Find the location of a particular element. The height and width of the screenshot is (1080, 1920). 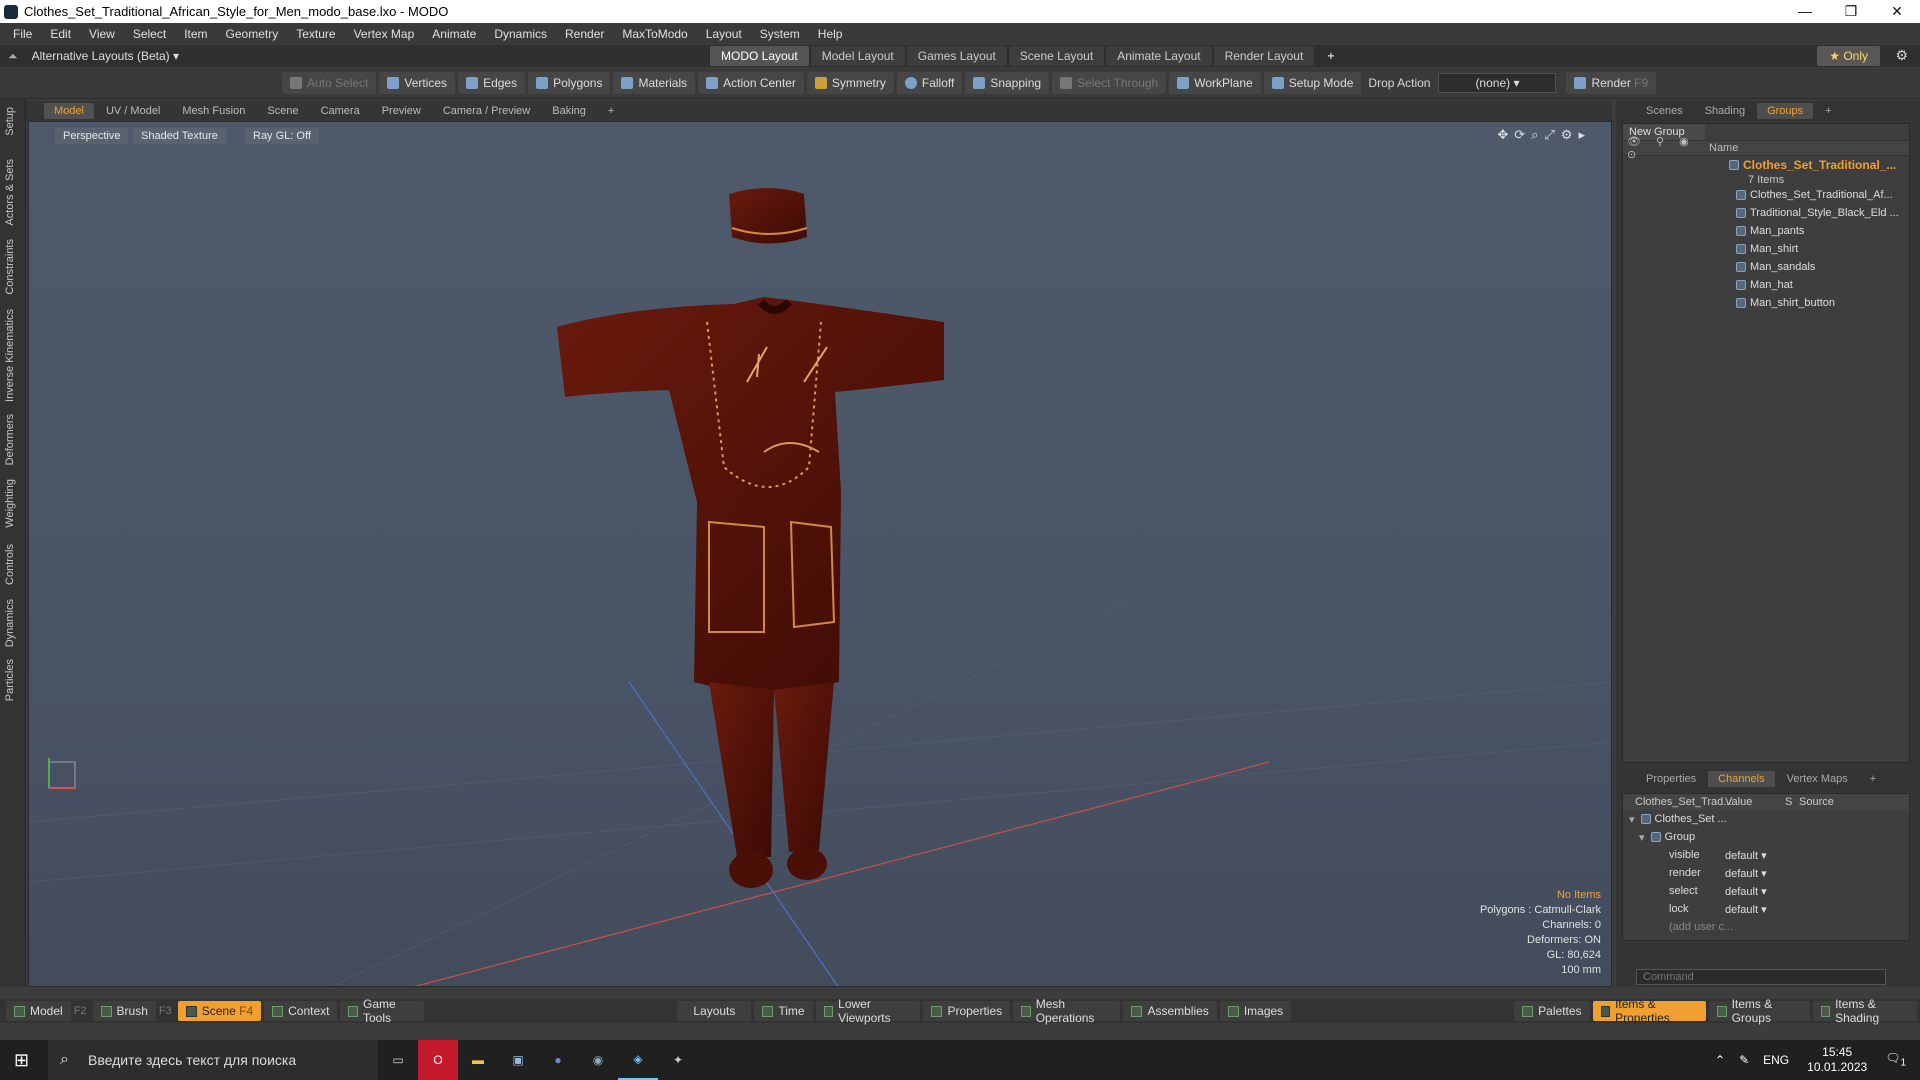

items-shading-button: Items & Shading is located at coordinates (1864, 1011).